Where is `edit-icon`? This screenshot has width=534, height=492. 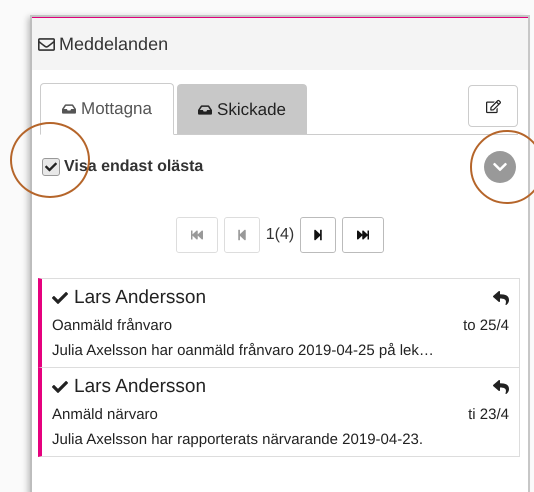 edit-icon is located at coordinates (493, 106).